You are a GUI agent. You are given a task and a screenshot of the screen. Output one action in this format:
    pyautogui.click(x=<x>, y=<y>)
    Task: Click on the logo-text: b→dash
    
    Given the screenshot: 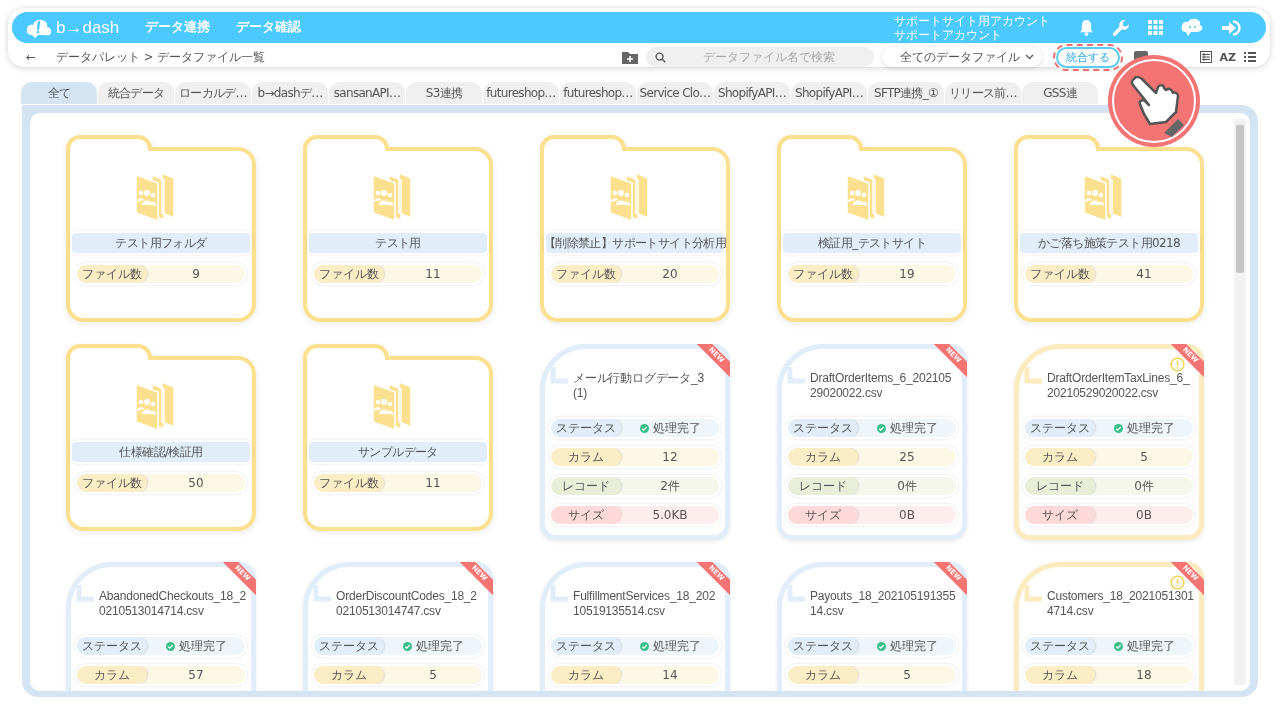 What is the action you would take?
    pyautogui.click(x=88, y=27)
    